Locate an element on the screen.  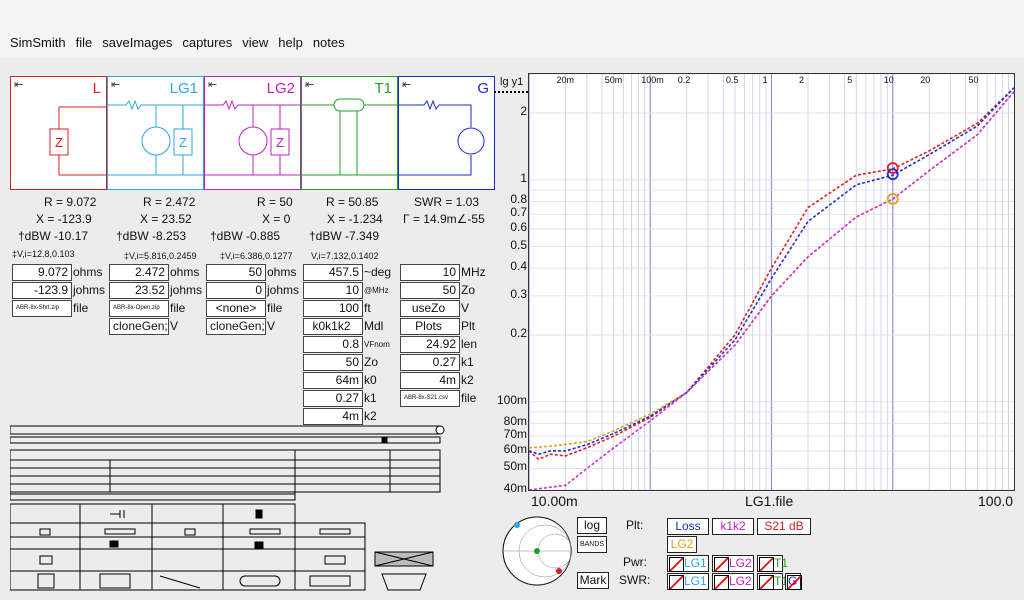
plt-lg2: LG2 is located at coordinates (682, 544).